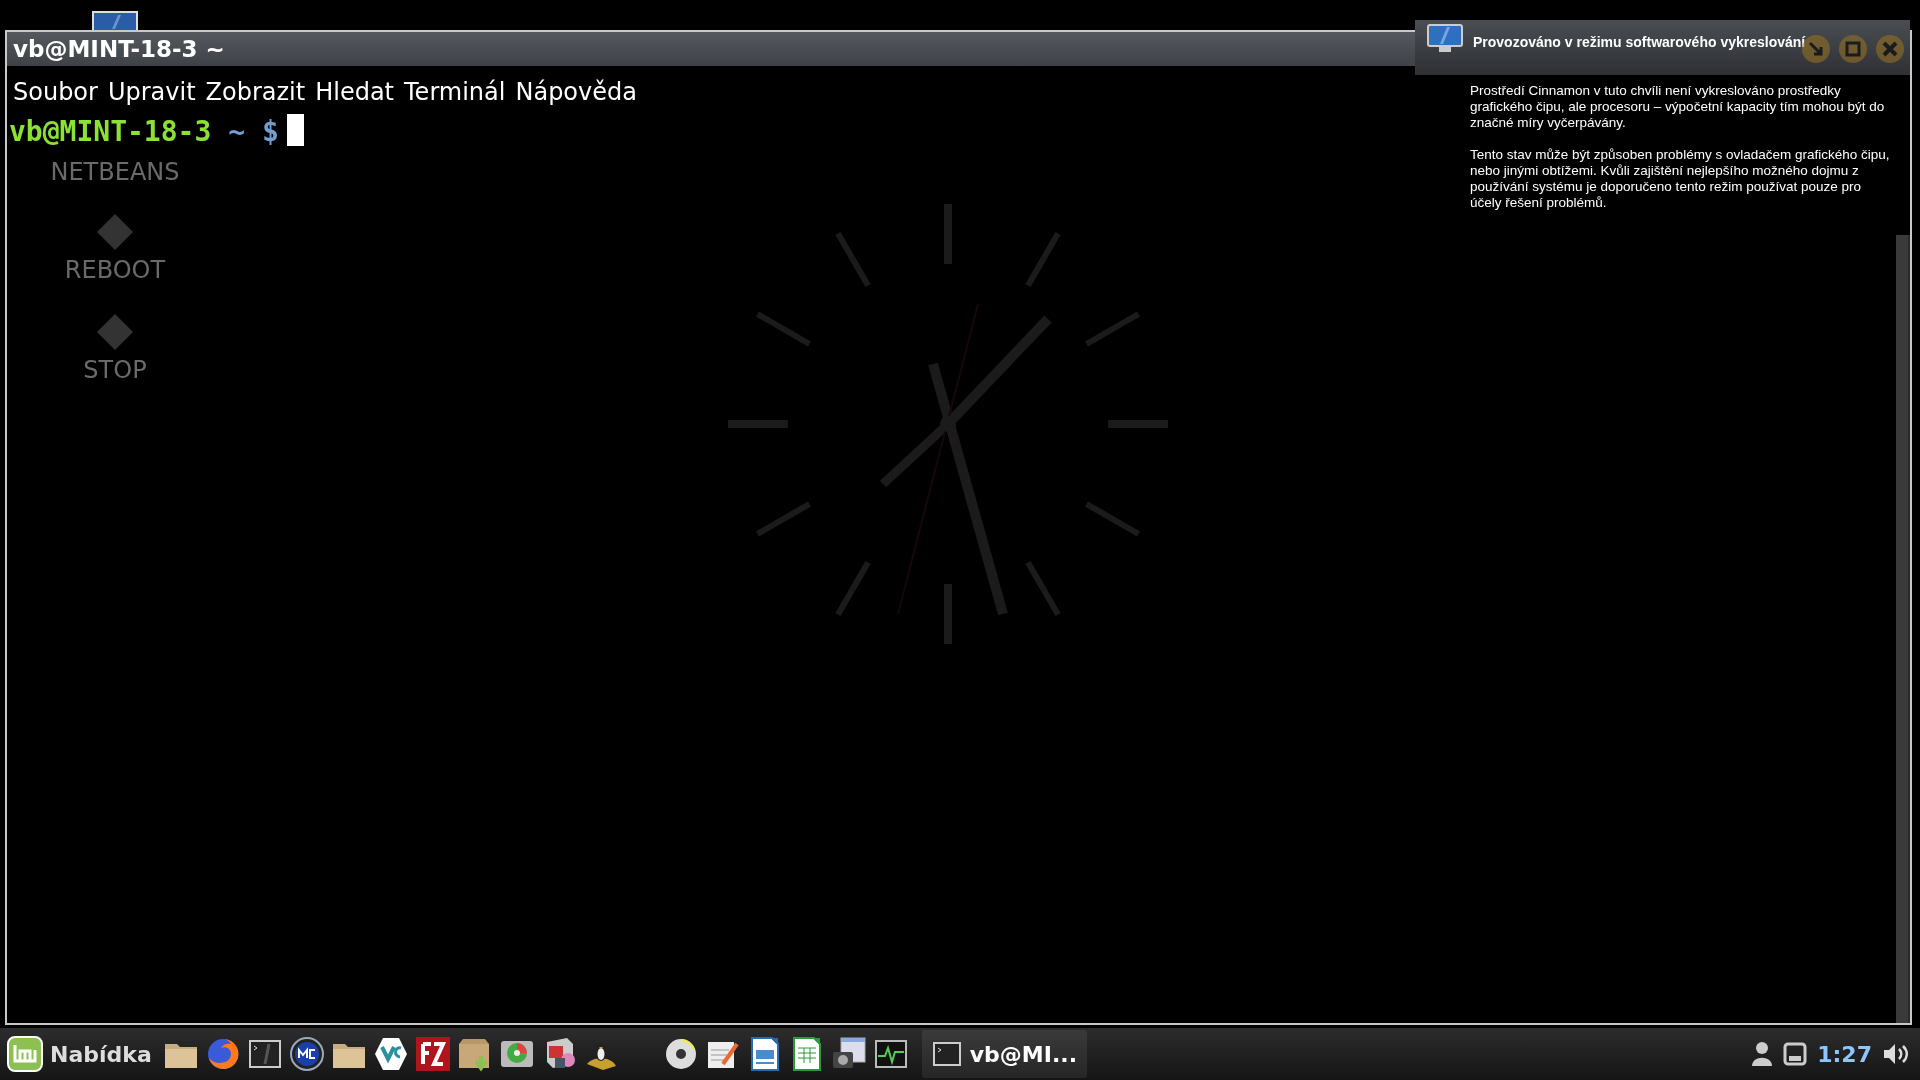 The width and height of the screenshot is (1920, 1080). What do you see at coordinates (255, 92) in the screenshot?
I see `menu-item: Zobrazit` at bounding box center [255, 92].